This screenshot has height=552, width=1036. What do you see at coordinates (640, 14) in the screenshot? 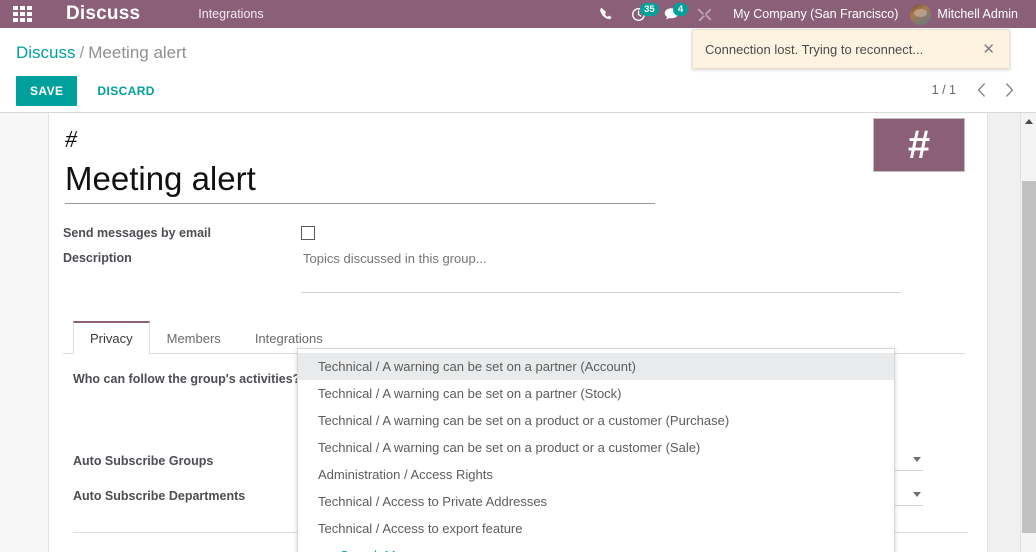
I see `clock-activity-icon: 35` at bounding box center [640, 14].